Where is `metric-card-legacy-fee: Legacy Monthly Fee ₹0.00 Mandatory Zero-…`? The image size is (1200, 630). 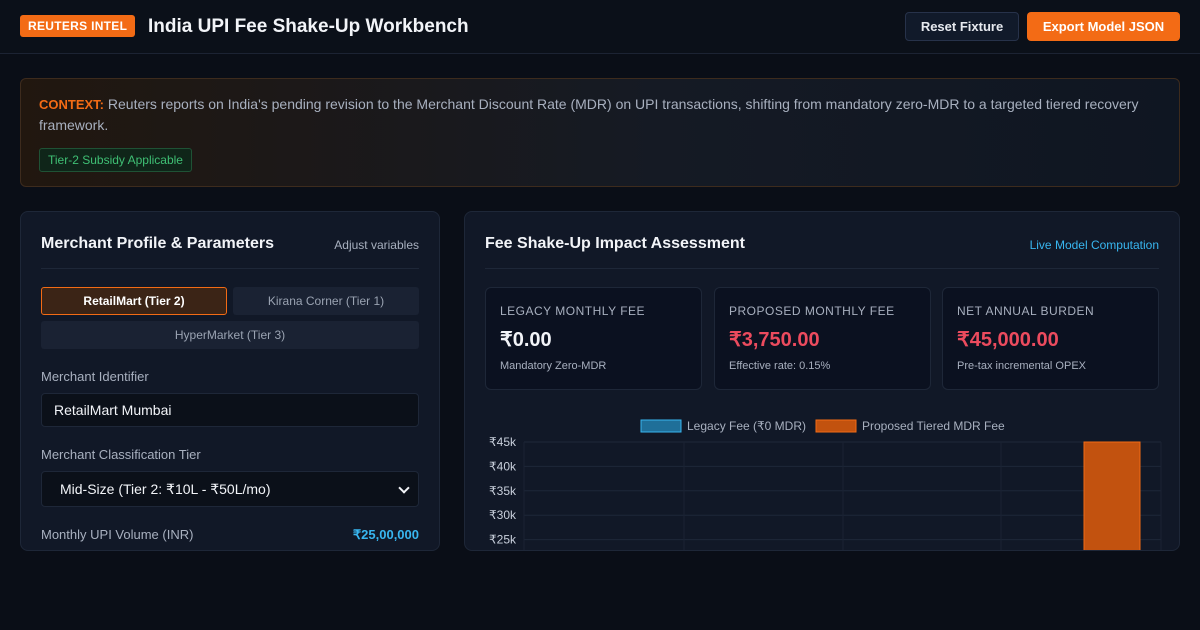
metric-card-legacy-fee: Legacy Monthly Fee ₹0.00 Mandatory Zero-… is located at coordinates (593, 338).